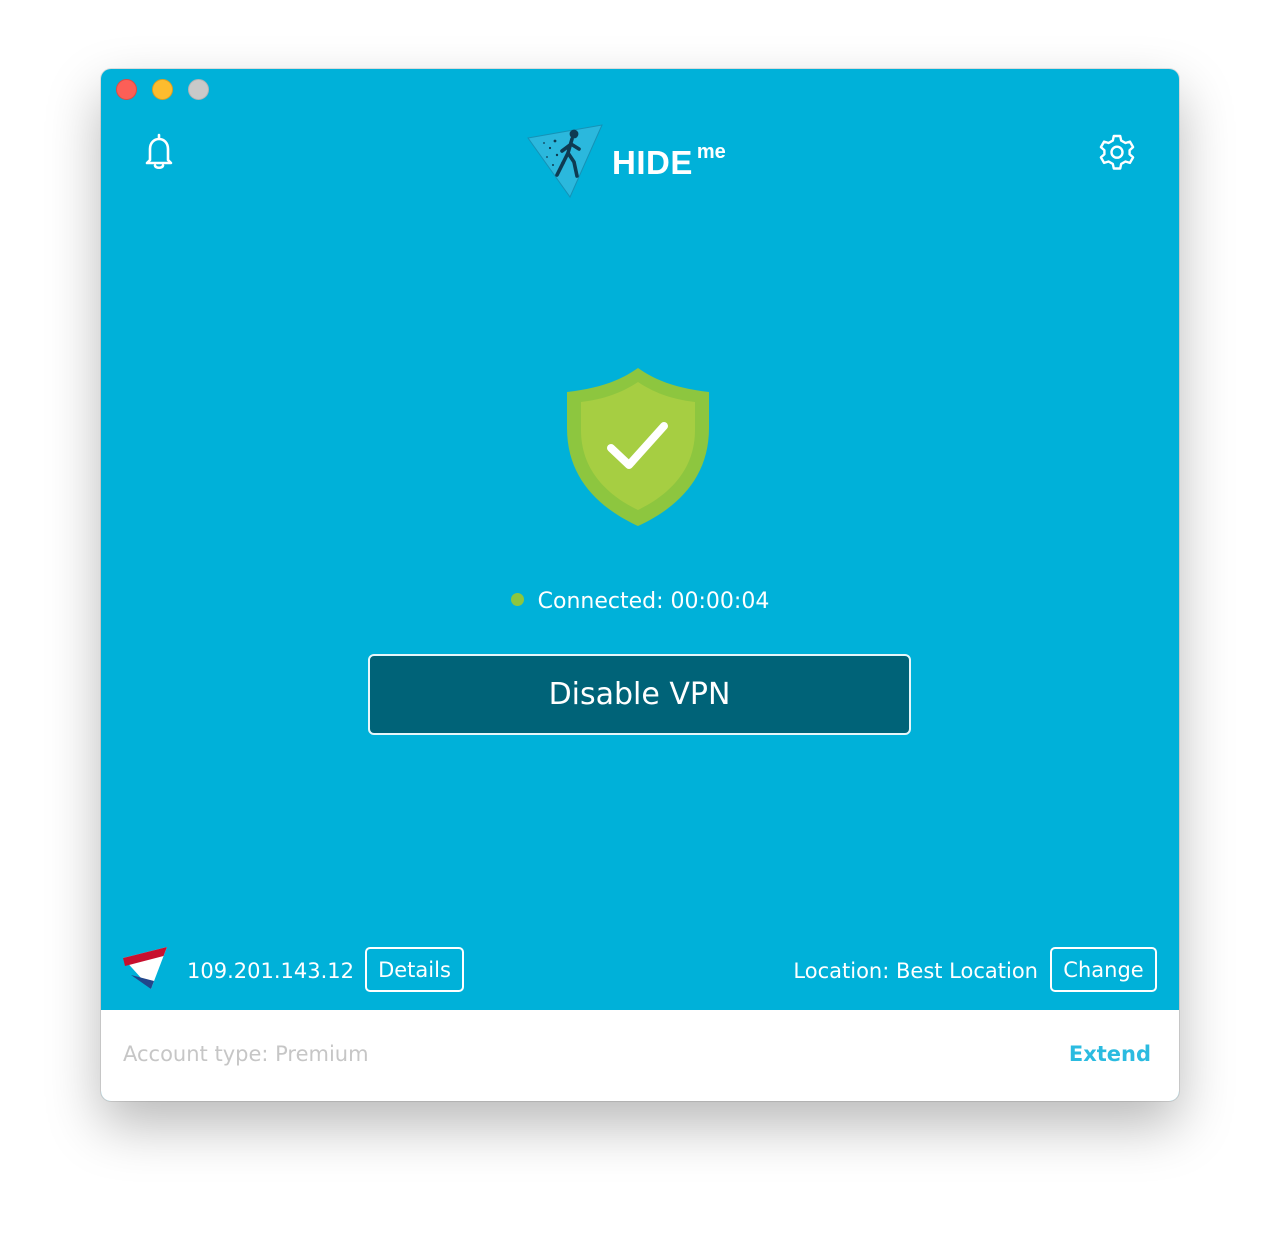  Describe the element at coordinates (126, 89) in the screenshot. I see `close-window-button` at that location.